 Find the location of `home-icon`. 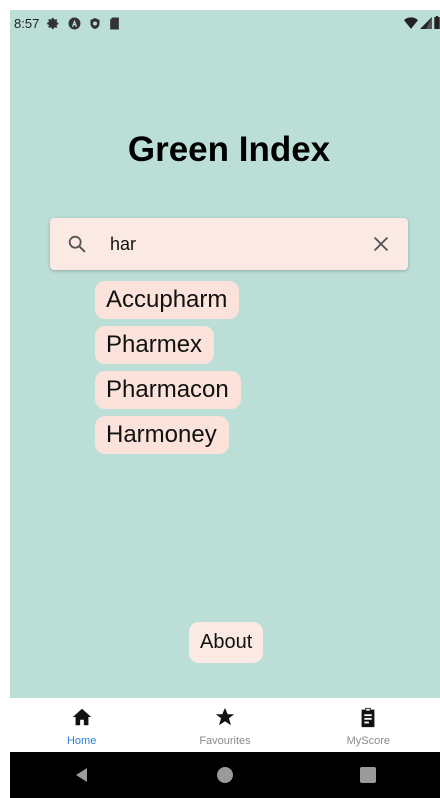

home-icon is located at coordinates (81, 717).